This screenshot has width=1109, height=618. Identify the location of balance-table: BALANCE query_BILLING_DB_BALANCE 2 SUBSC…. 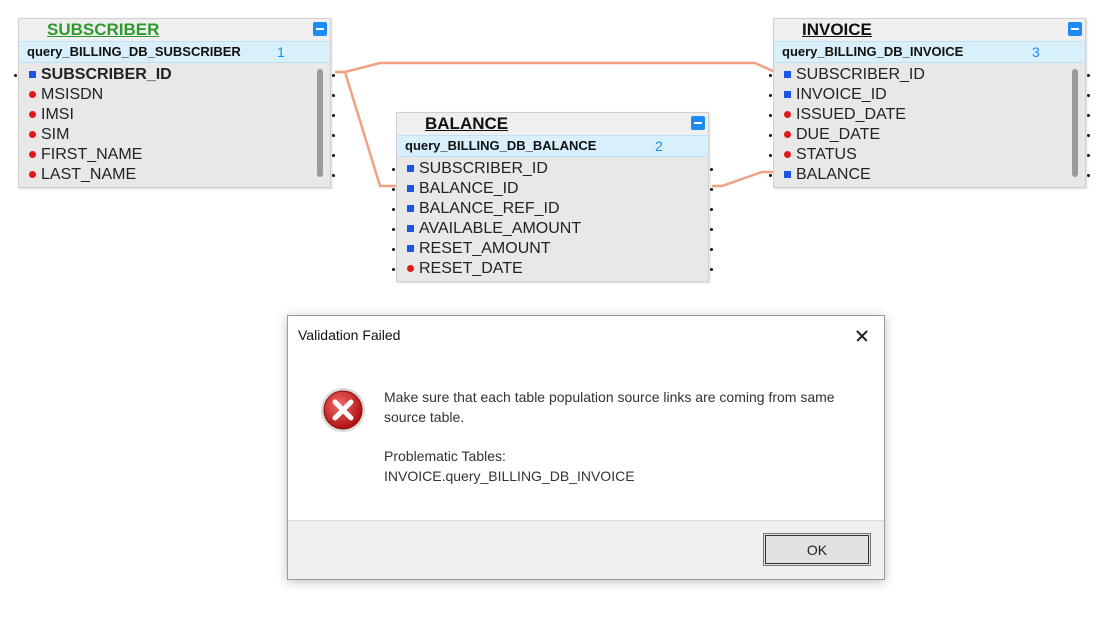
(552, 197).